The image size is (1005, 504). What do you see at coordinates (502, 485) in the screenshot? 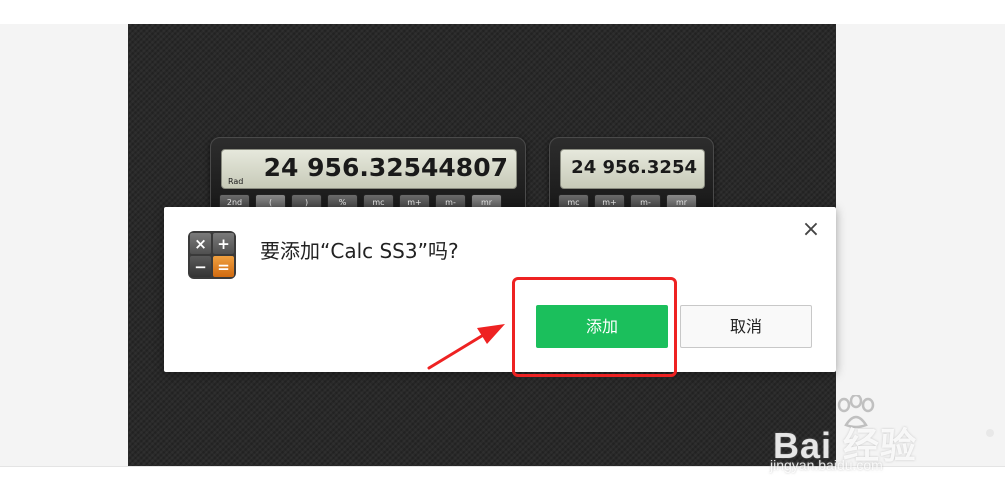
I see `page-bottom-strip` at bounding box center [502, 485].